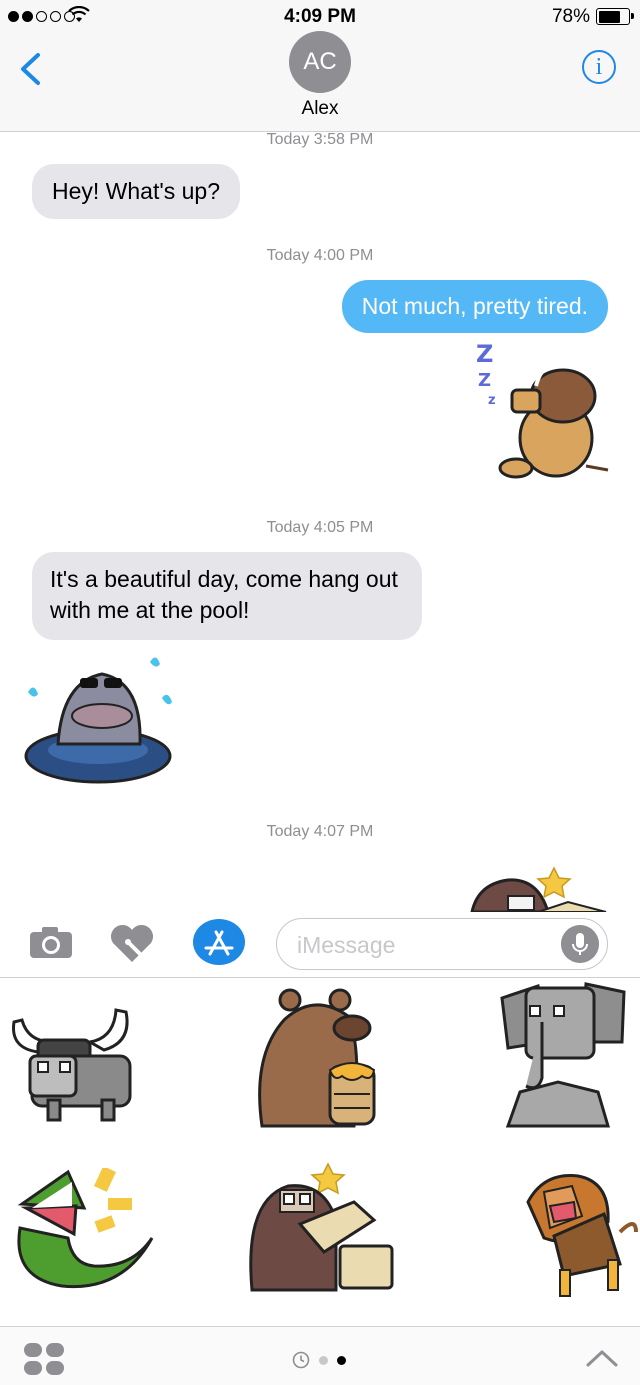 The image size is (640, 1385). What do you see at coordinates (346, 945) in the screenshot?
I see `message-input-placeholder: iMessage` at bounding box center [346, 945].